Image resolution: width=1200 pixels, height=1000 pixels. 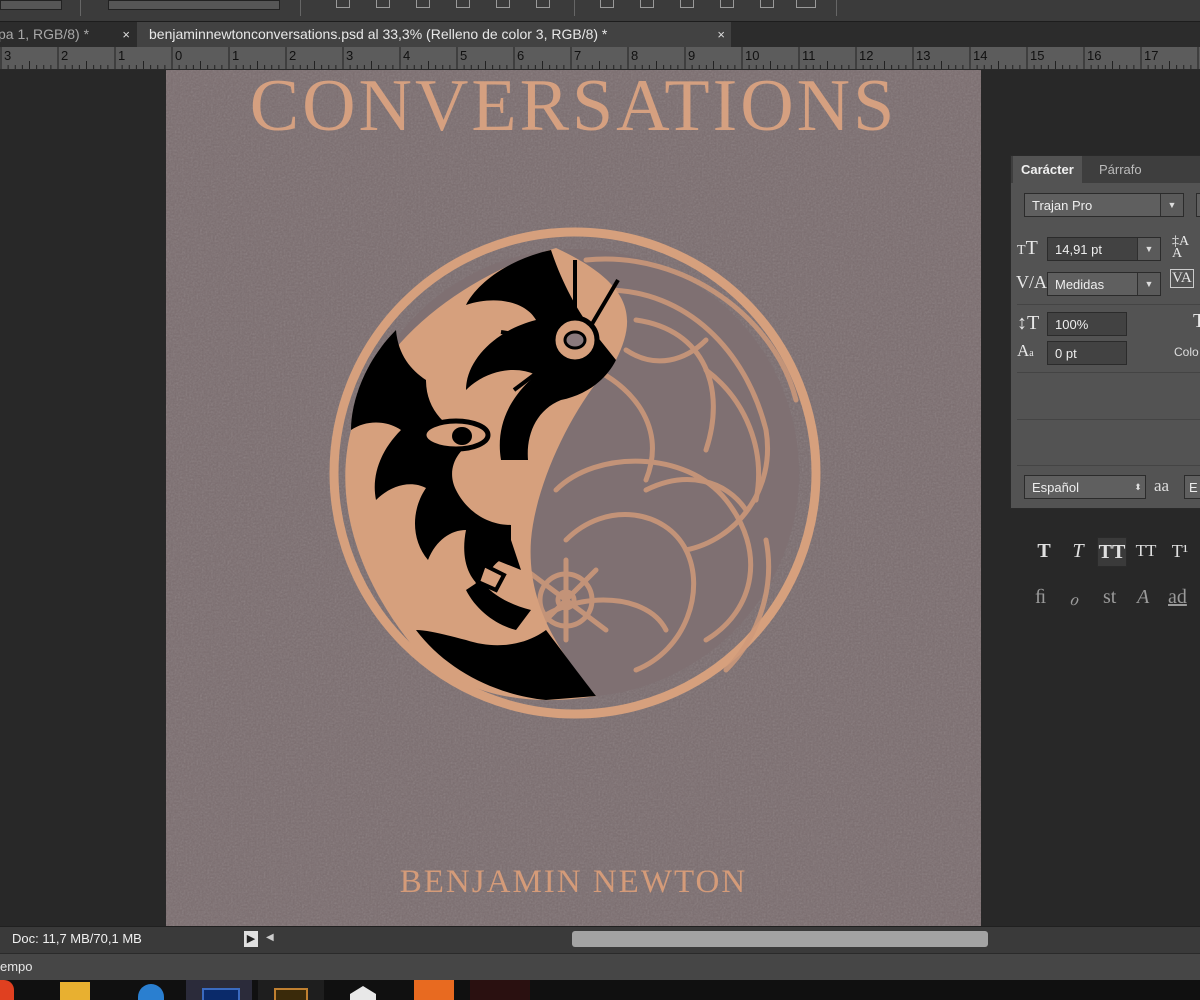 What do you see at coordinates (1055, 487) in the screenshot?
I see `language-value: Español` at bounding box center [1055, 487].